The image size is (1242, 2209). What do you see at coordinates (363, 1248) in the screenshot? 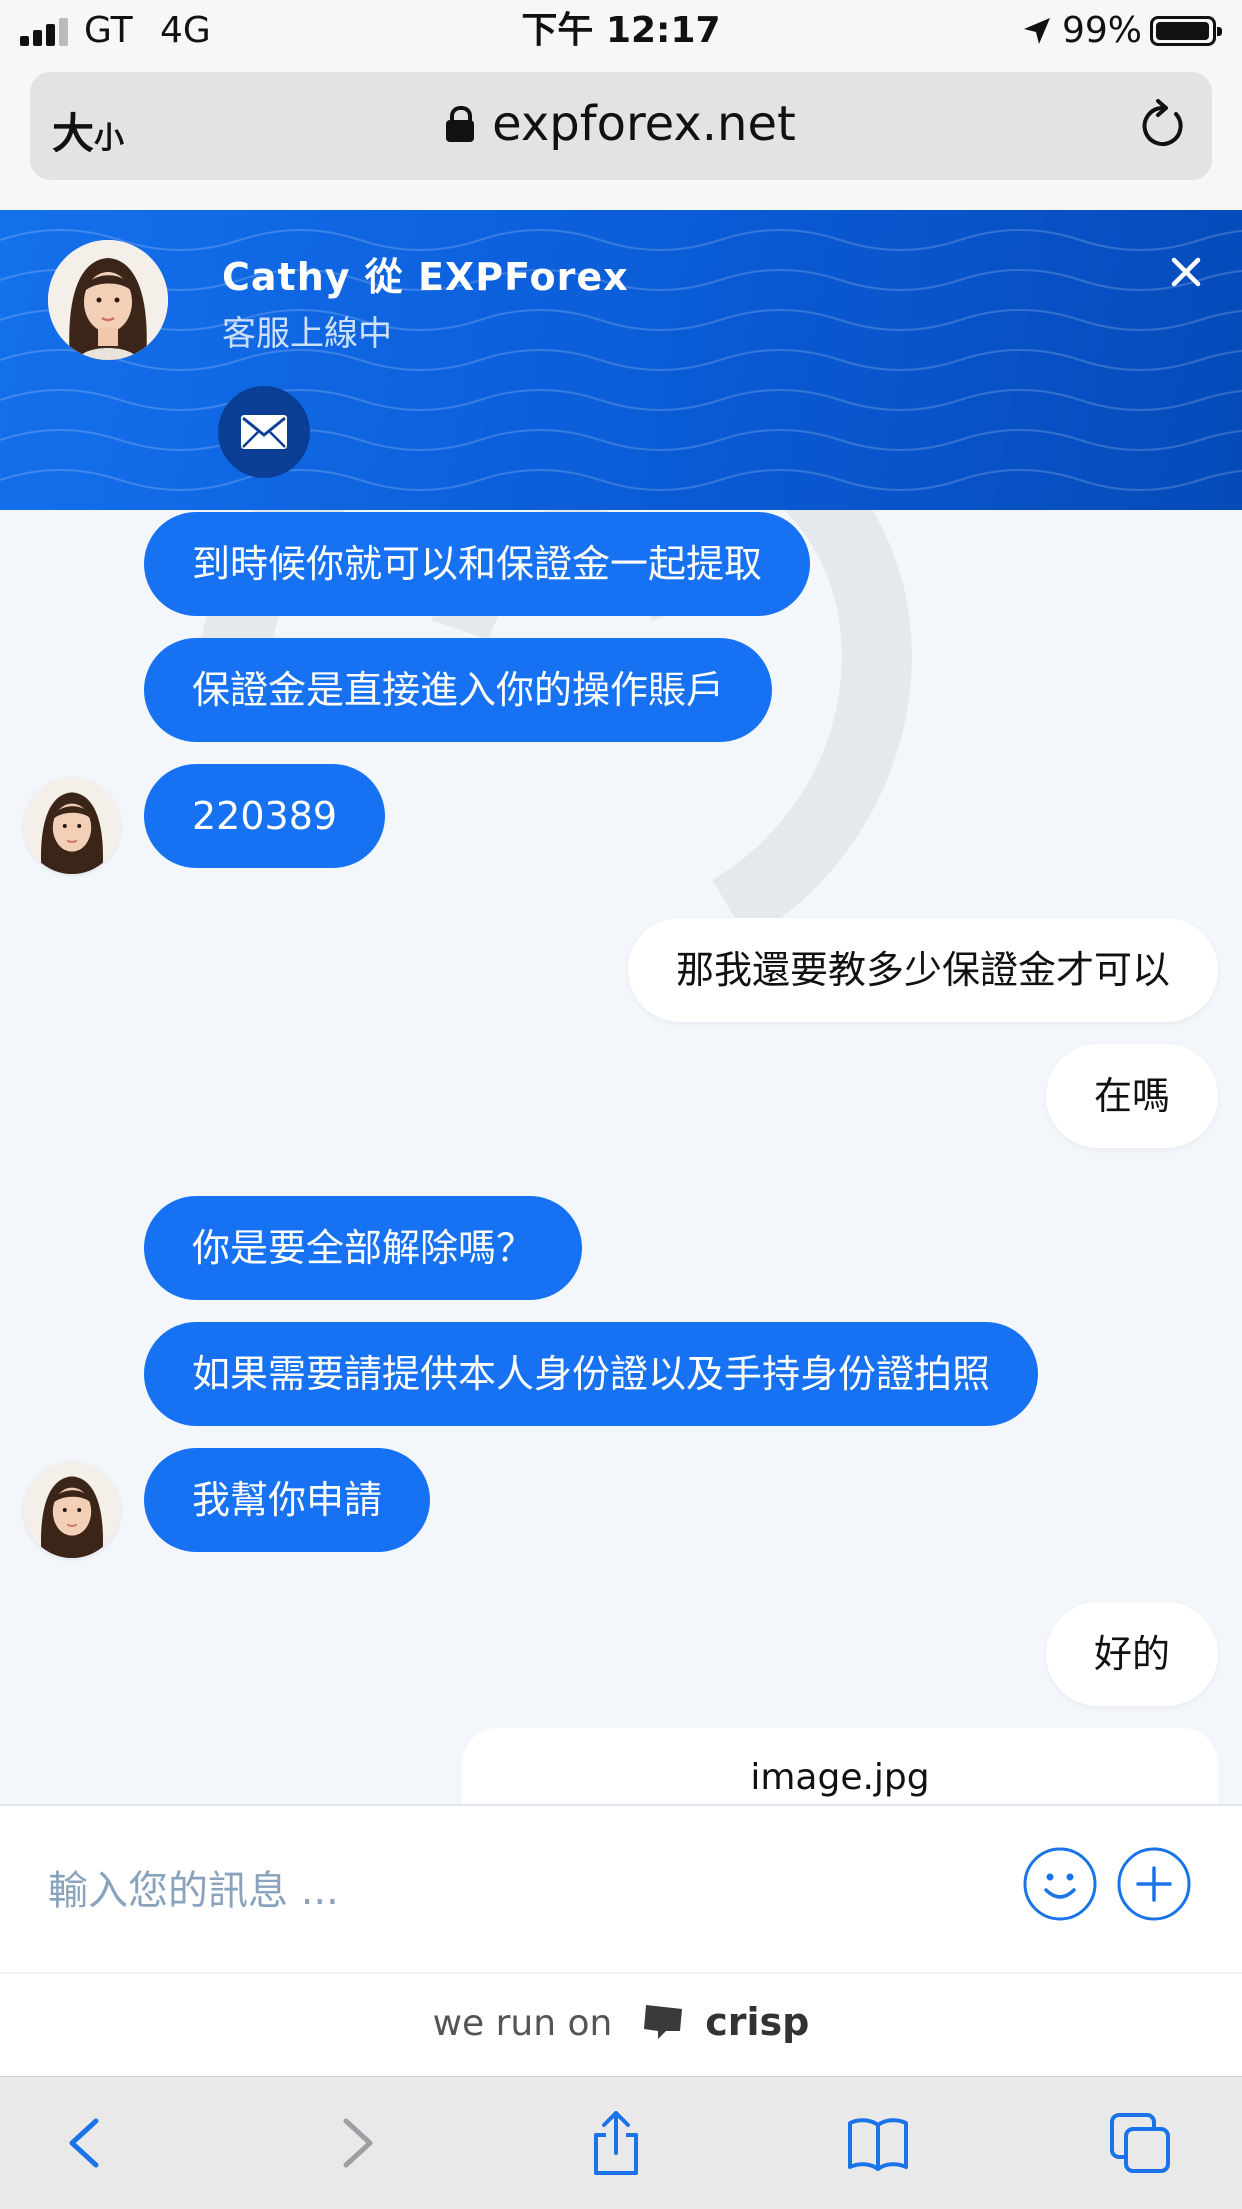
I see `operator-message: 你是要全部解除嗎？` at bounding box center [363, 1248].